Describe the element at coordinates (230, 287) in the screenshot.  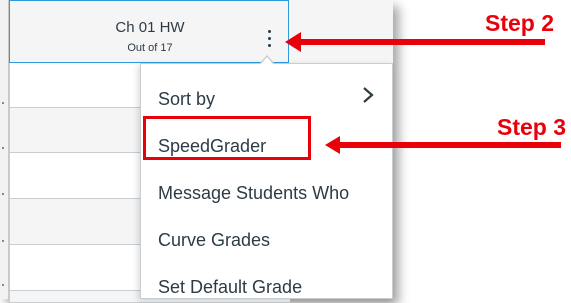
I see `menu-item-set-default-grade: Set Default Grade` at that location.